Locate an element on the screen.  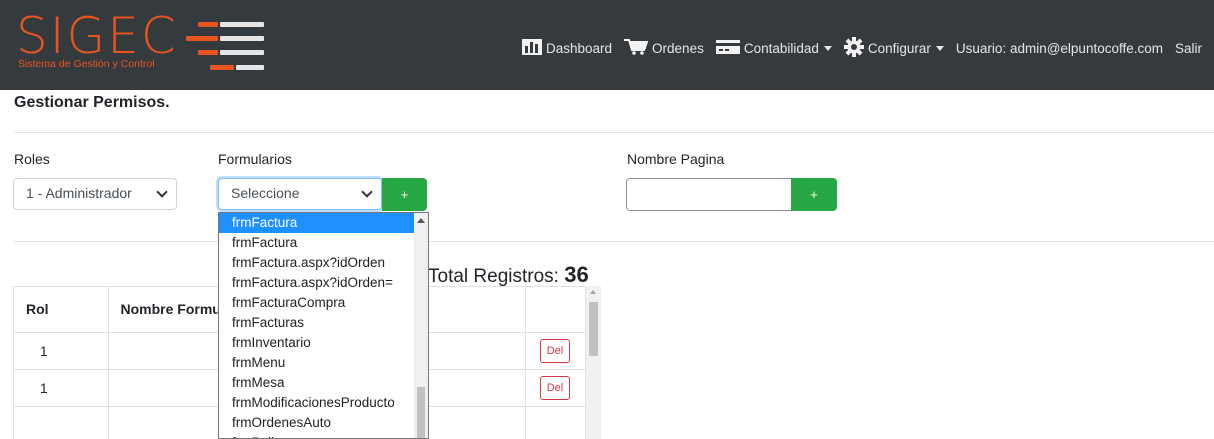
total-label: Total Registros: is located at coordinates (493, 276).